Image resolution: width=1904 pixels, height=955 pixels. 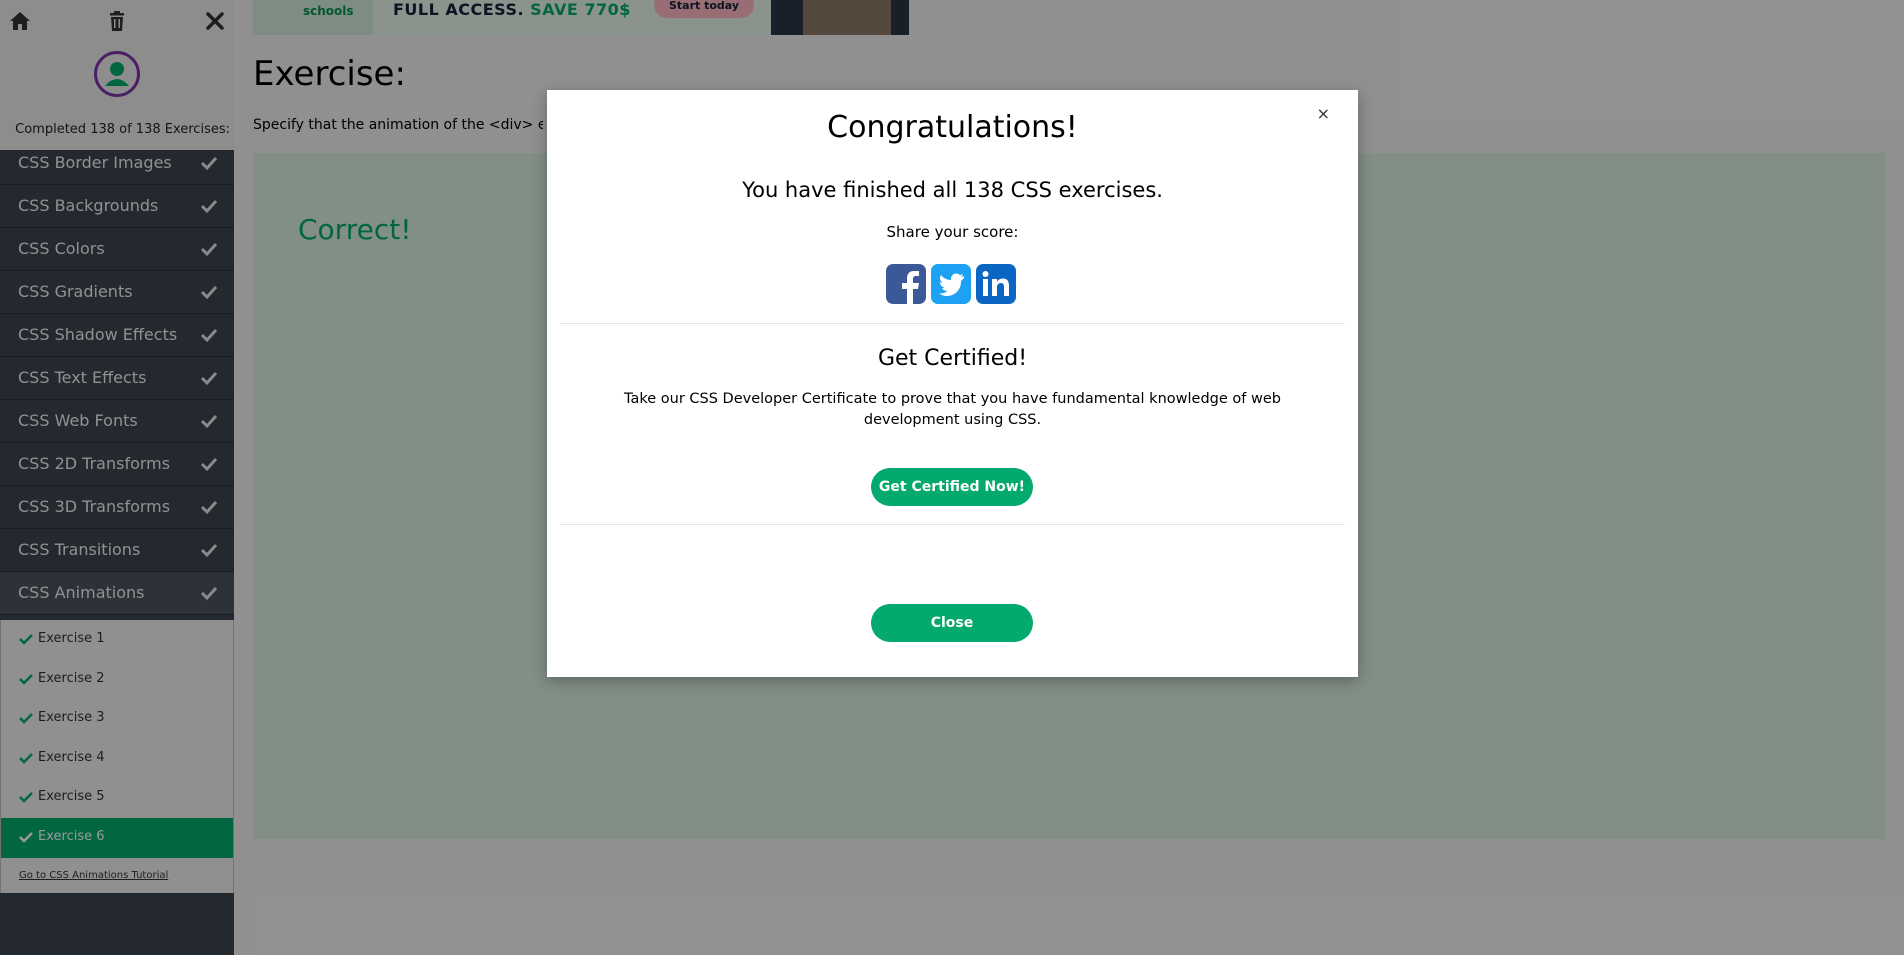 What do you see at coordinates (996, 284) in the screenshot?
I see `linkedin-icon` at bounding box center [996, 284].